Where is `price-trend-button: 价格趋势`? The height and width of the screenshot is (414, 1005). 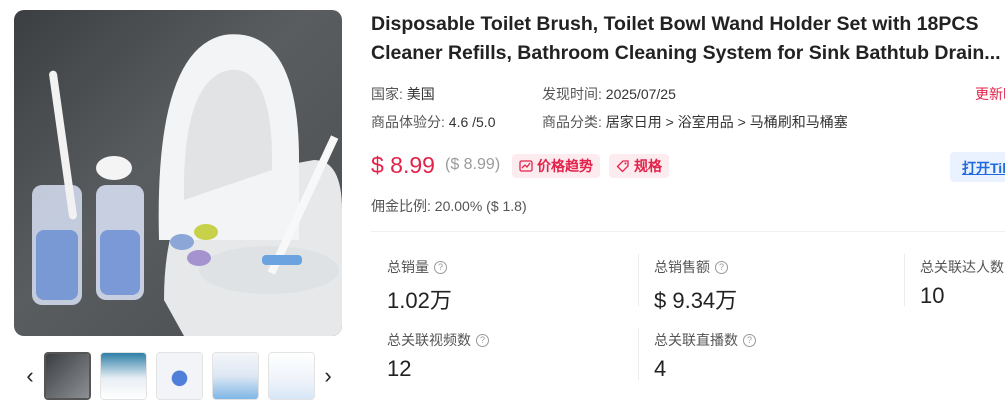
price-trend-button: 价格趋势 is located at coordinates (556, 166).